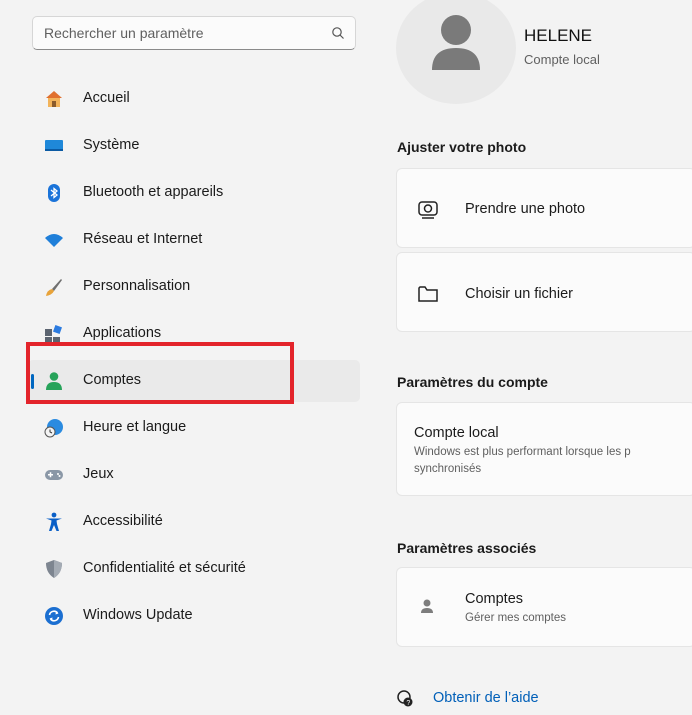 The width and height of the screenshot is (692, 715). What do you see at coordinates (54, 616) in the screenshot?
I see `update-icon` at bounding box center [54, 616].